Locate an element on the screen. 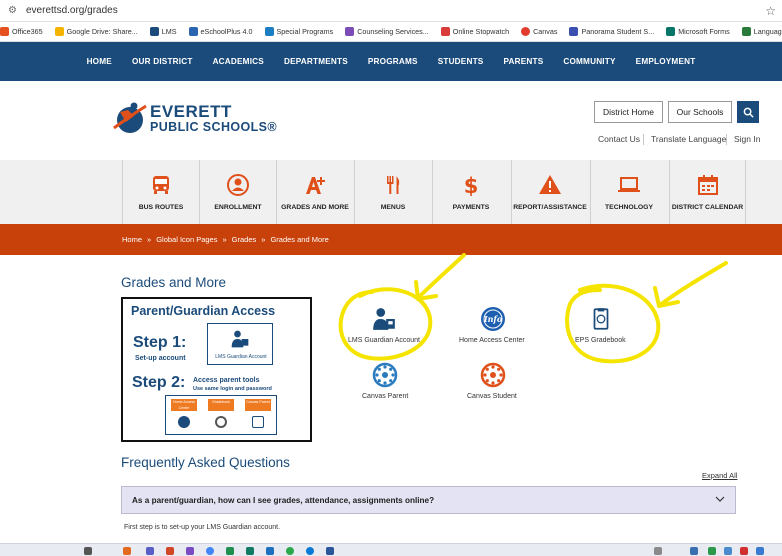  canvas-icon is located at coordinates (526, 31).